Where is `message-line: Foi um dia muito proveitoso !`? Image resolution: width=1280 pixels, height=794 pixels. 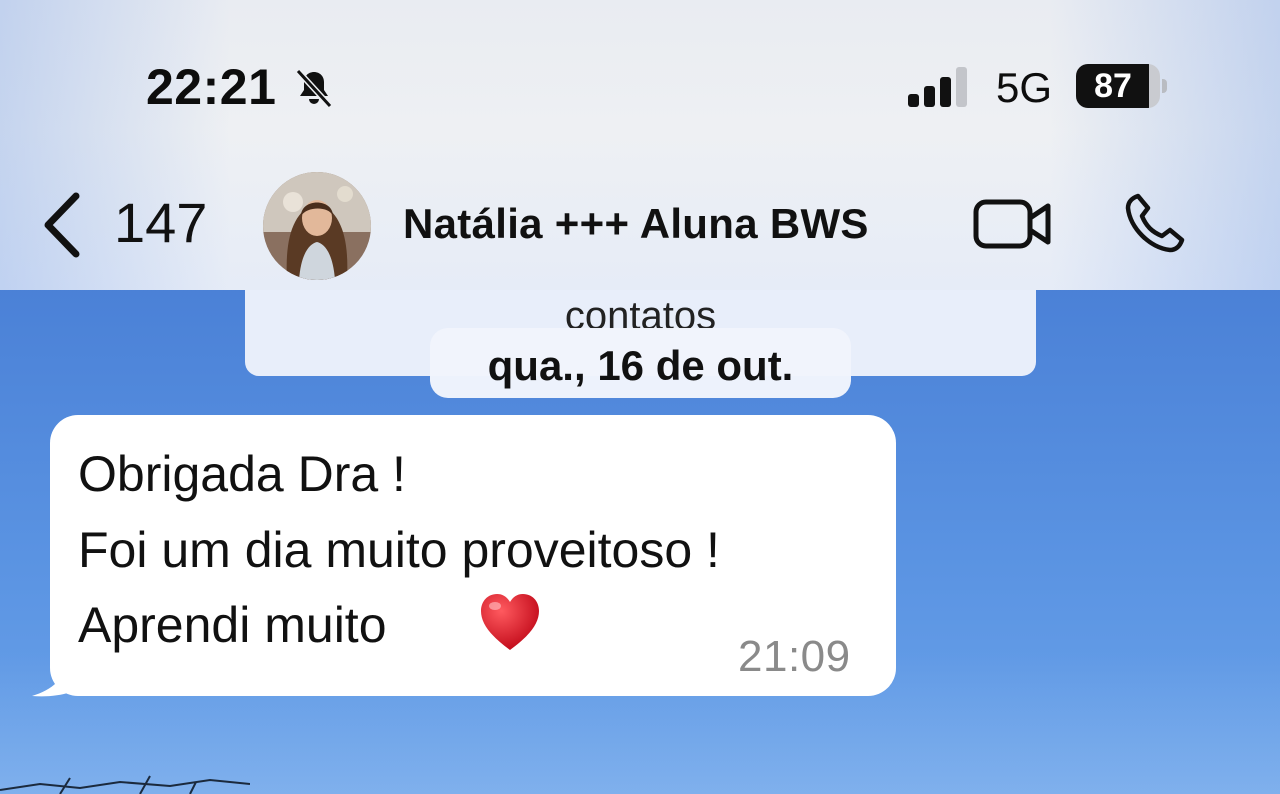
message-line: Foi um dia muito proveitoso ! is located at coordinates (399, 550).